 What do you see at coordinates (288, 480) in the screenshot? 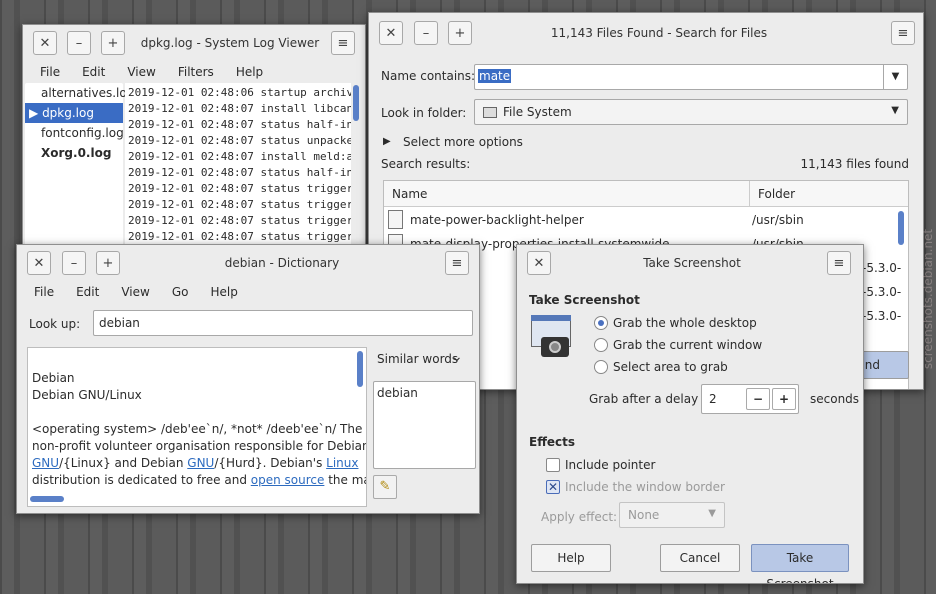
I see `open-source-link: open source` at bounding box center [288, 480].